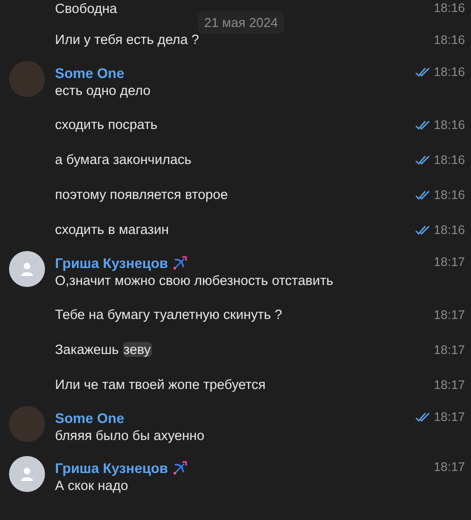 The width and height of the screenshot is (471, 520). Describe the element at coordinates (141, 195) in the screenshot. I see `message-text: поэтому появляется второе` at that location.